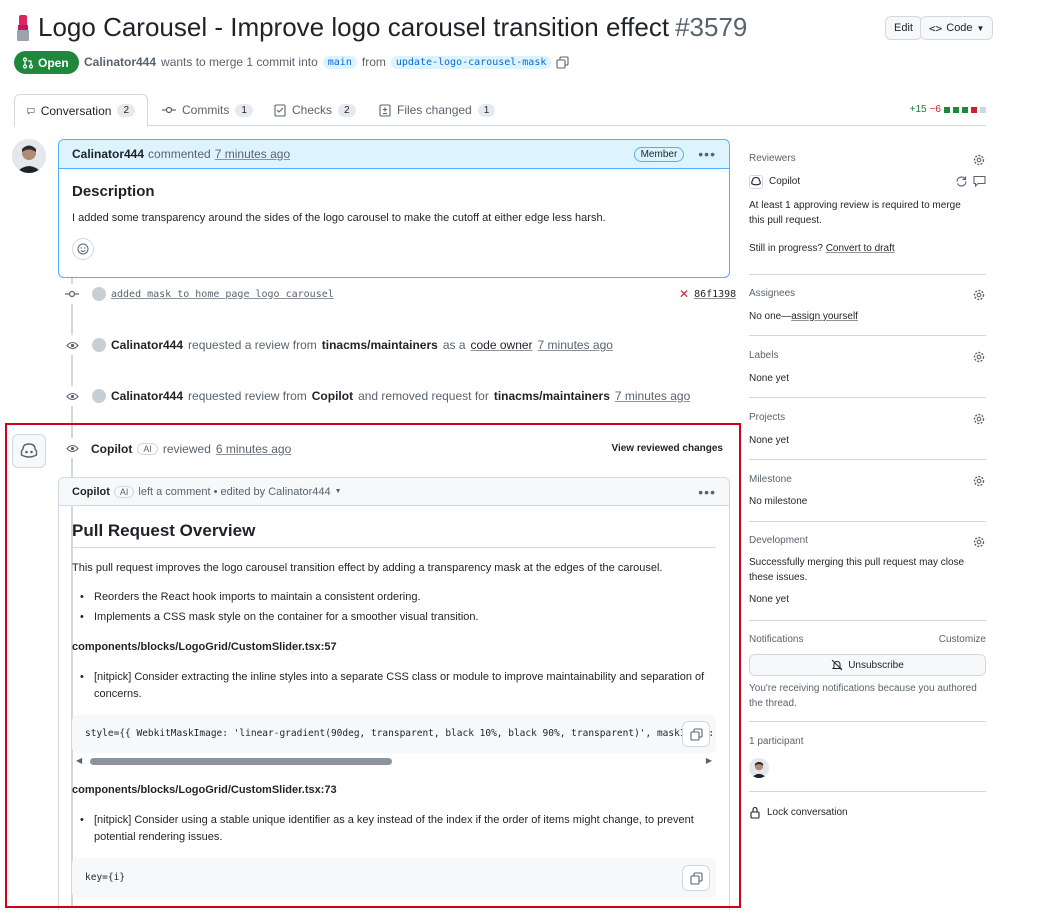  Describe the element at coordinates (113, 191) in the screenshot. I see `comment-heading: Description` at that location.